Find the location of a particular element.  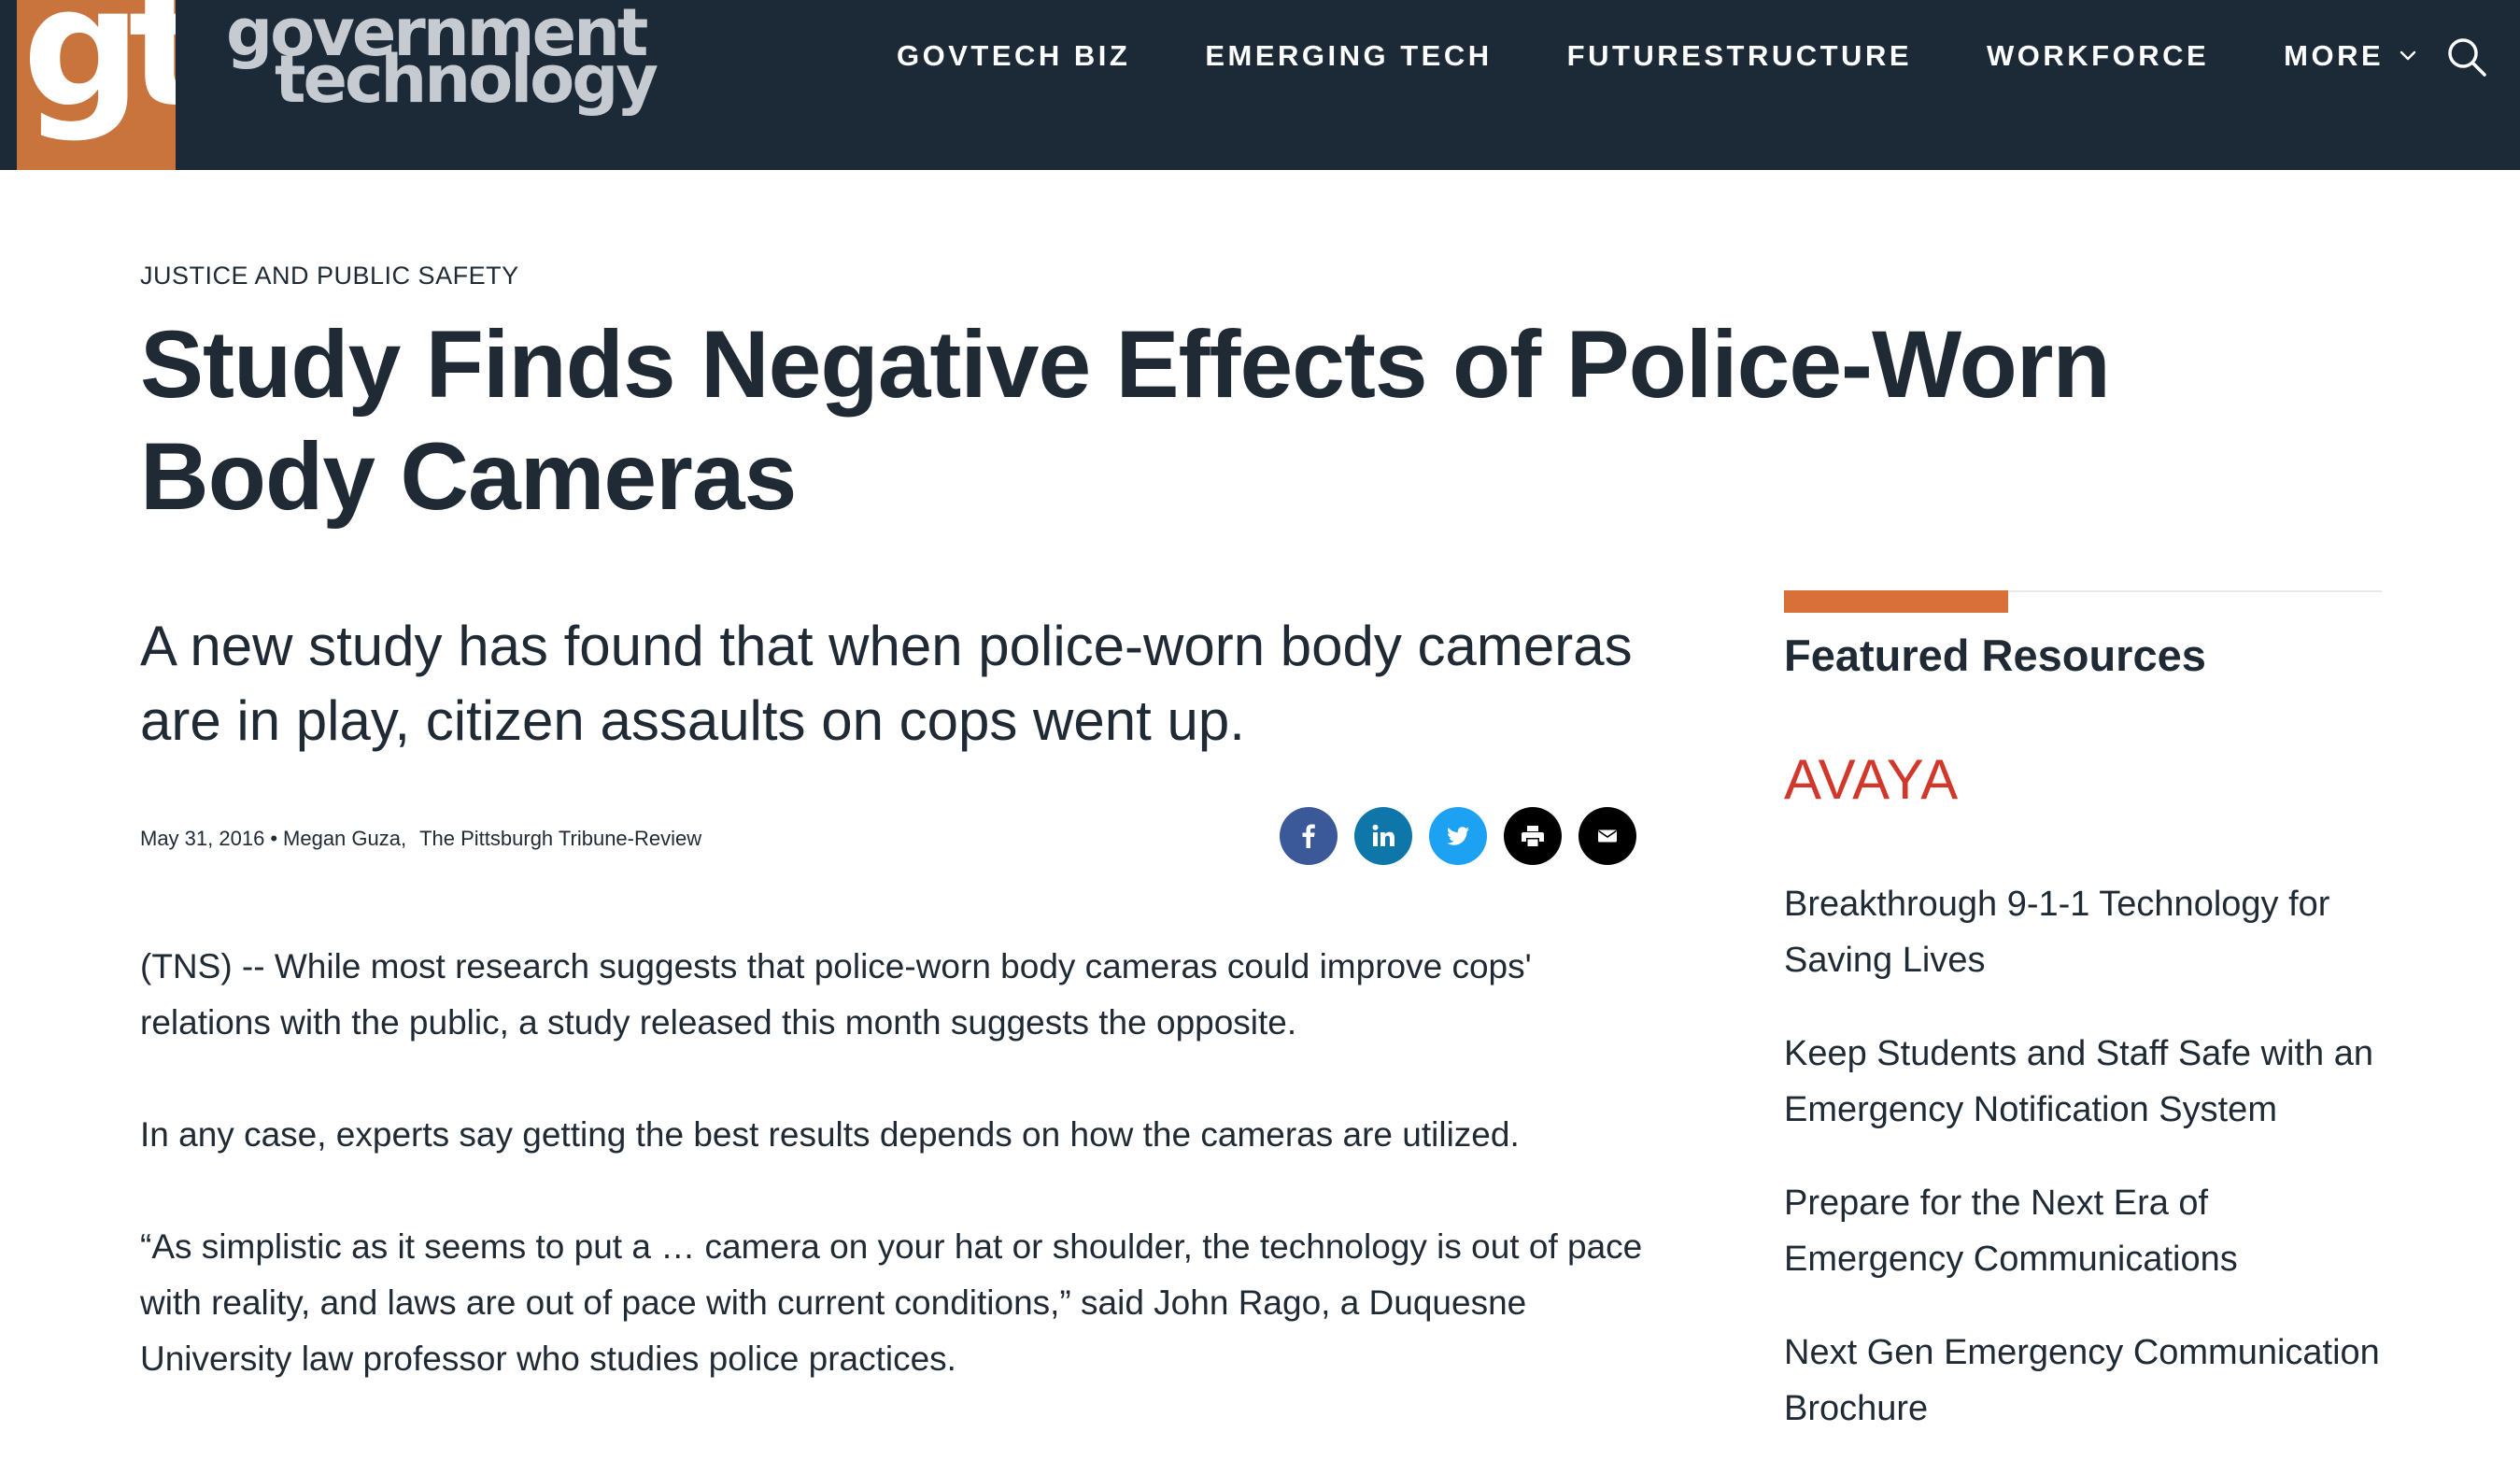

share-bar is located at coordinates (1466, 836).